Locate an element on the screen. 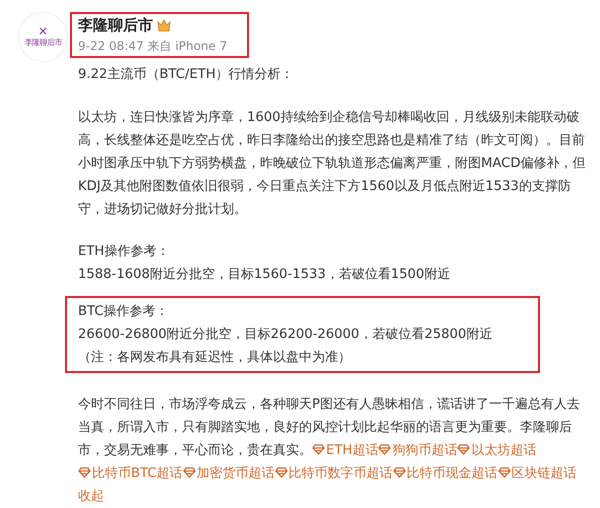 This screenshot has width=600, height=508. post-text: （注：各网发布具有延迟性，具体以盘中为准） is located at coordinates (215, 358).